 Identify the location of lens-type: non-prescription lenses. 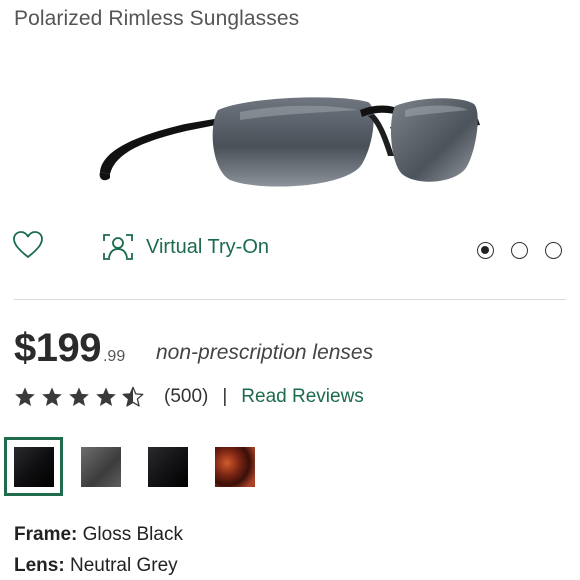
(265, 352).